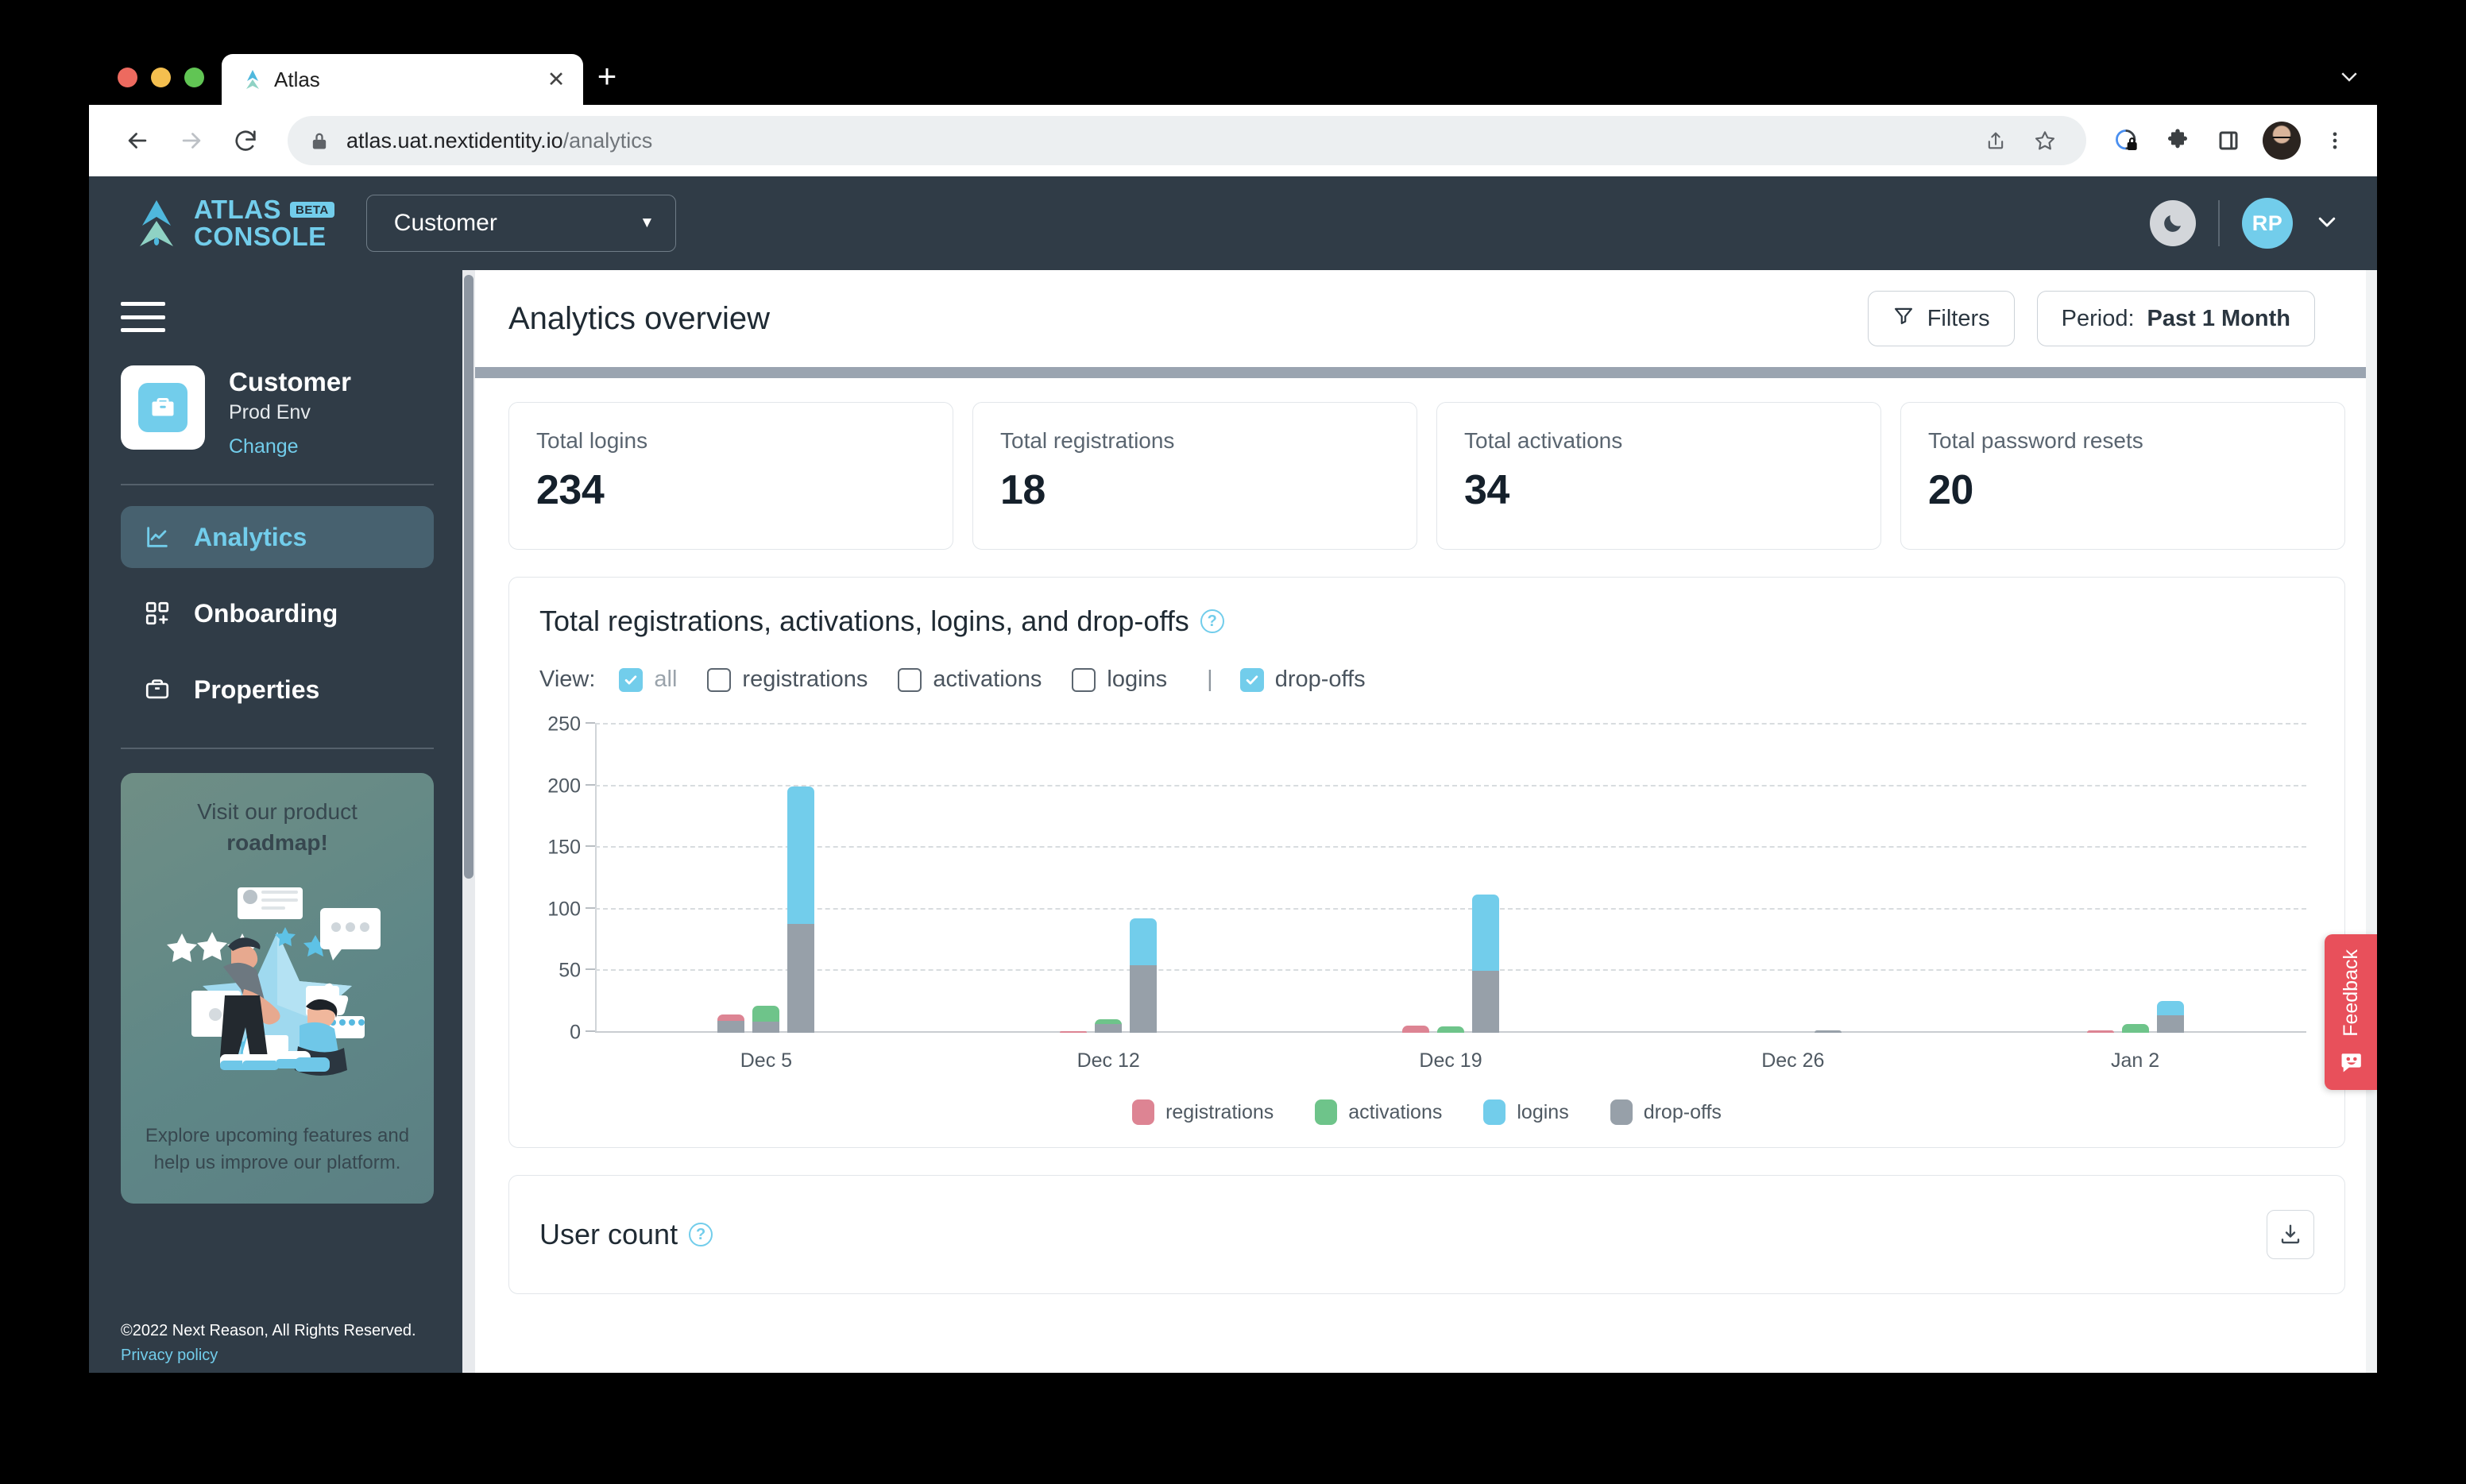  I want to click on legend-item-logins: logins, so click(1526, 1112).